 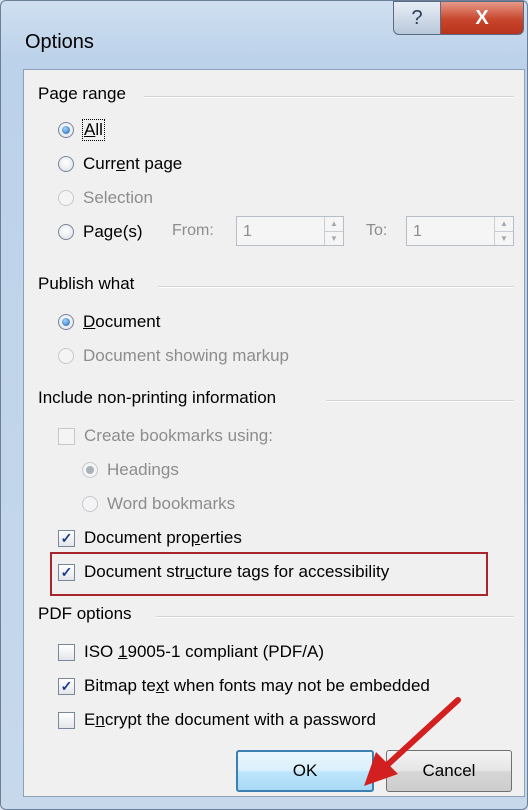 I want to click on ok-button-label: OK, so click(x=305, y=770).